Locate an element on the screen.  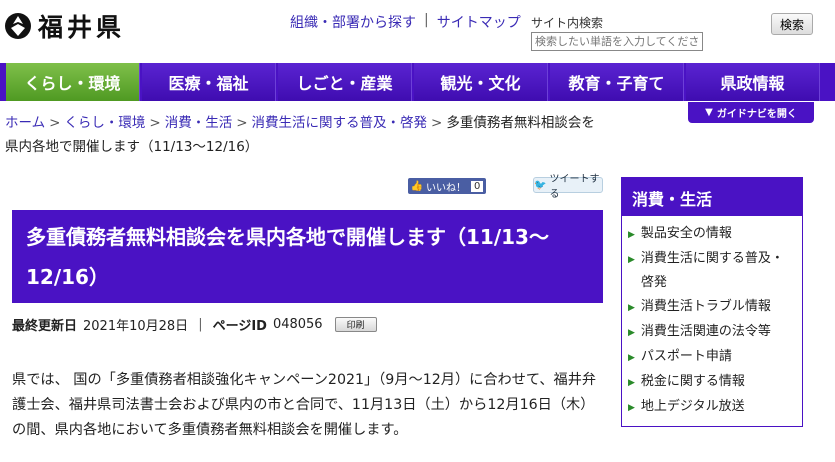
top-links: 組織・部署から探す | サイトマップ is located at coordinates (405, 22).